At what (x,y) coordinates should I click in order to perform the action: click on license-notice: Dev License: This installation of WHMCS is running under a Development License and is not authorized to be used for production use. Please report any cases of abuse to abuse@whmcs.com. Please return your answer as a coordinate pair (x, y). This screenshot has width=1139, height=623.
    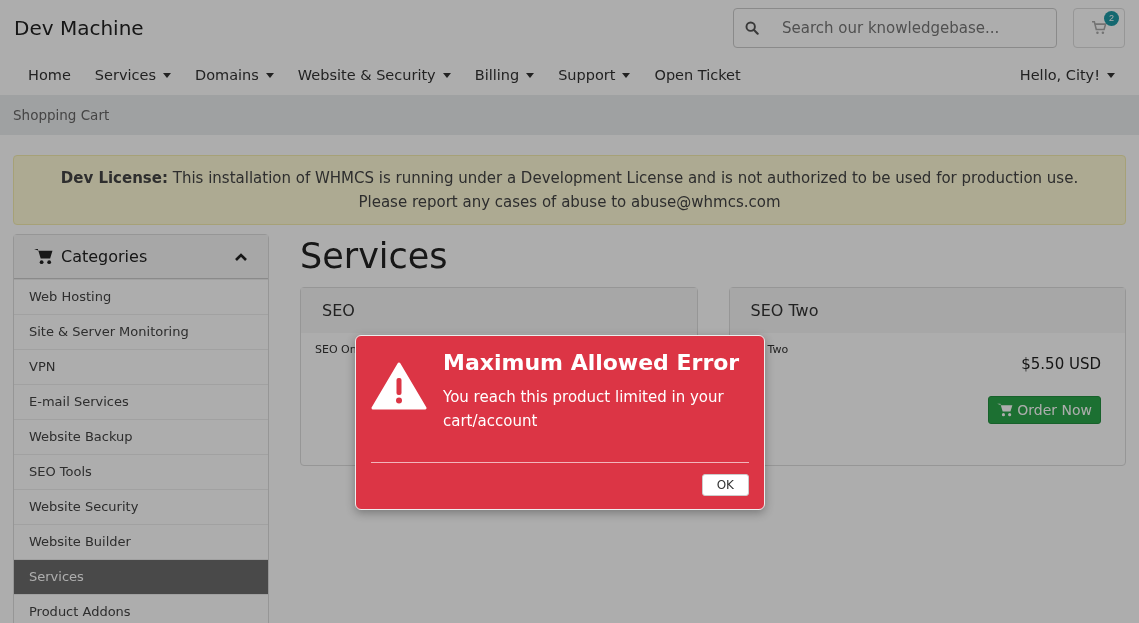
    Looking at the image, I should click on (569, 190).